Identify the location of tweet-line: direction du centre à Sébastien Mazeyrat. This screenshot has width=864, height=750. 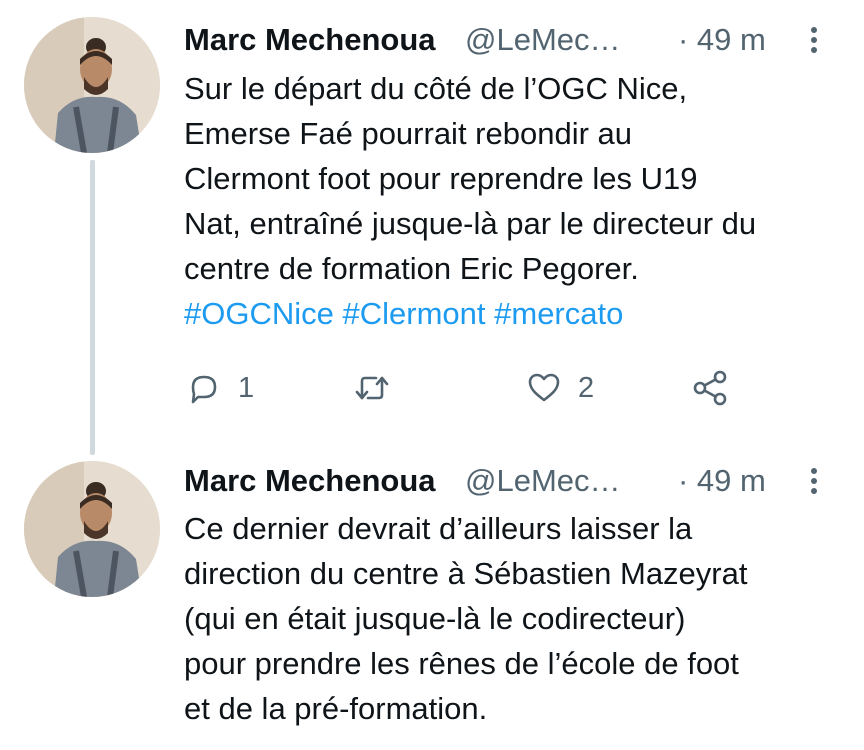
(466, 573).